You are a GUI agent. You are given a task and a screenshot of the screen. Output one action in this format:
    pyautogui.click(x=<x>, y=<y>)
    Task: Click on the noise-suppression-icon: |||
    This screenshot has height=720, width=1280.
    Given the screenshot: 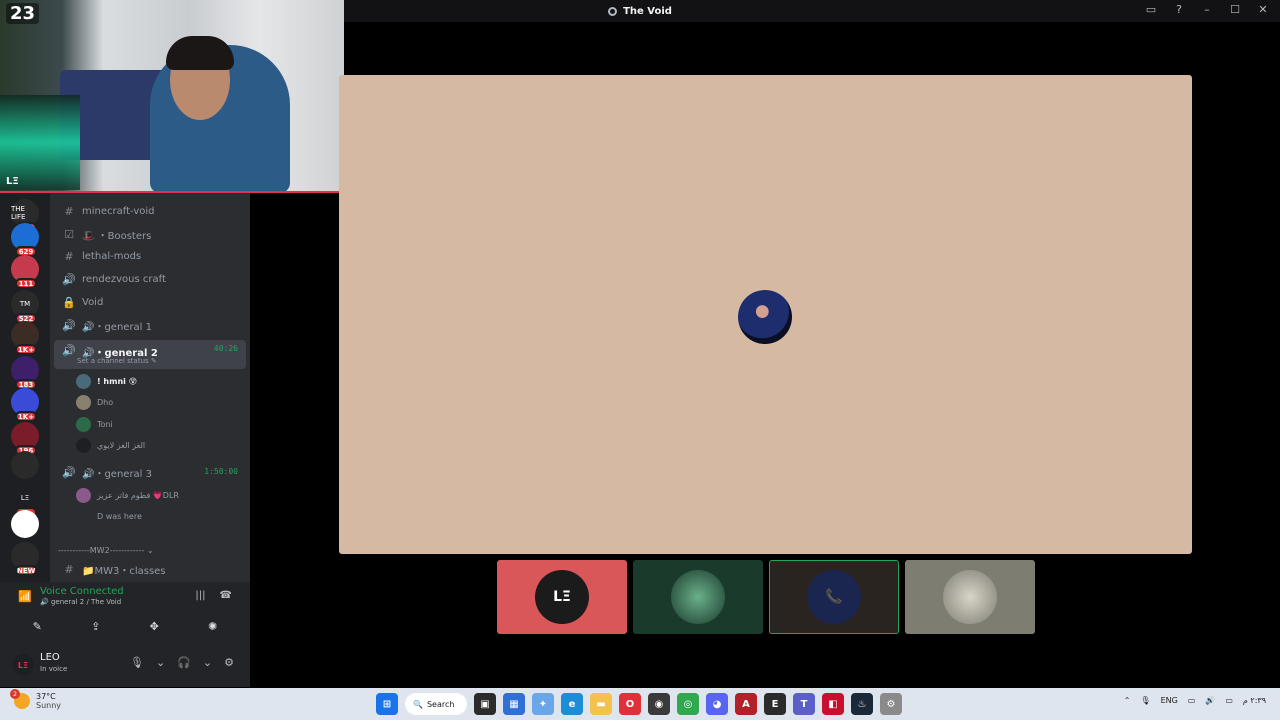 What is the action you would take?
    pyautogui.click(x=200, y=595)
    